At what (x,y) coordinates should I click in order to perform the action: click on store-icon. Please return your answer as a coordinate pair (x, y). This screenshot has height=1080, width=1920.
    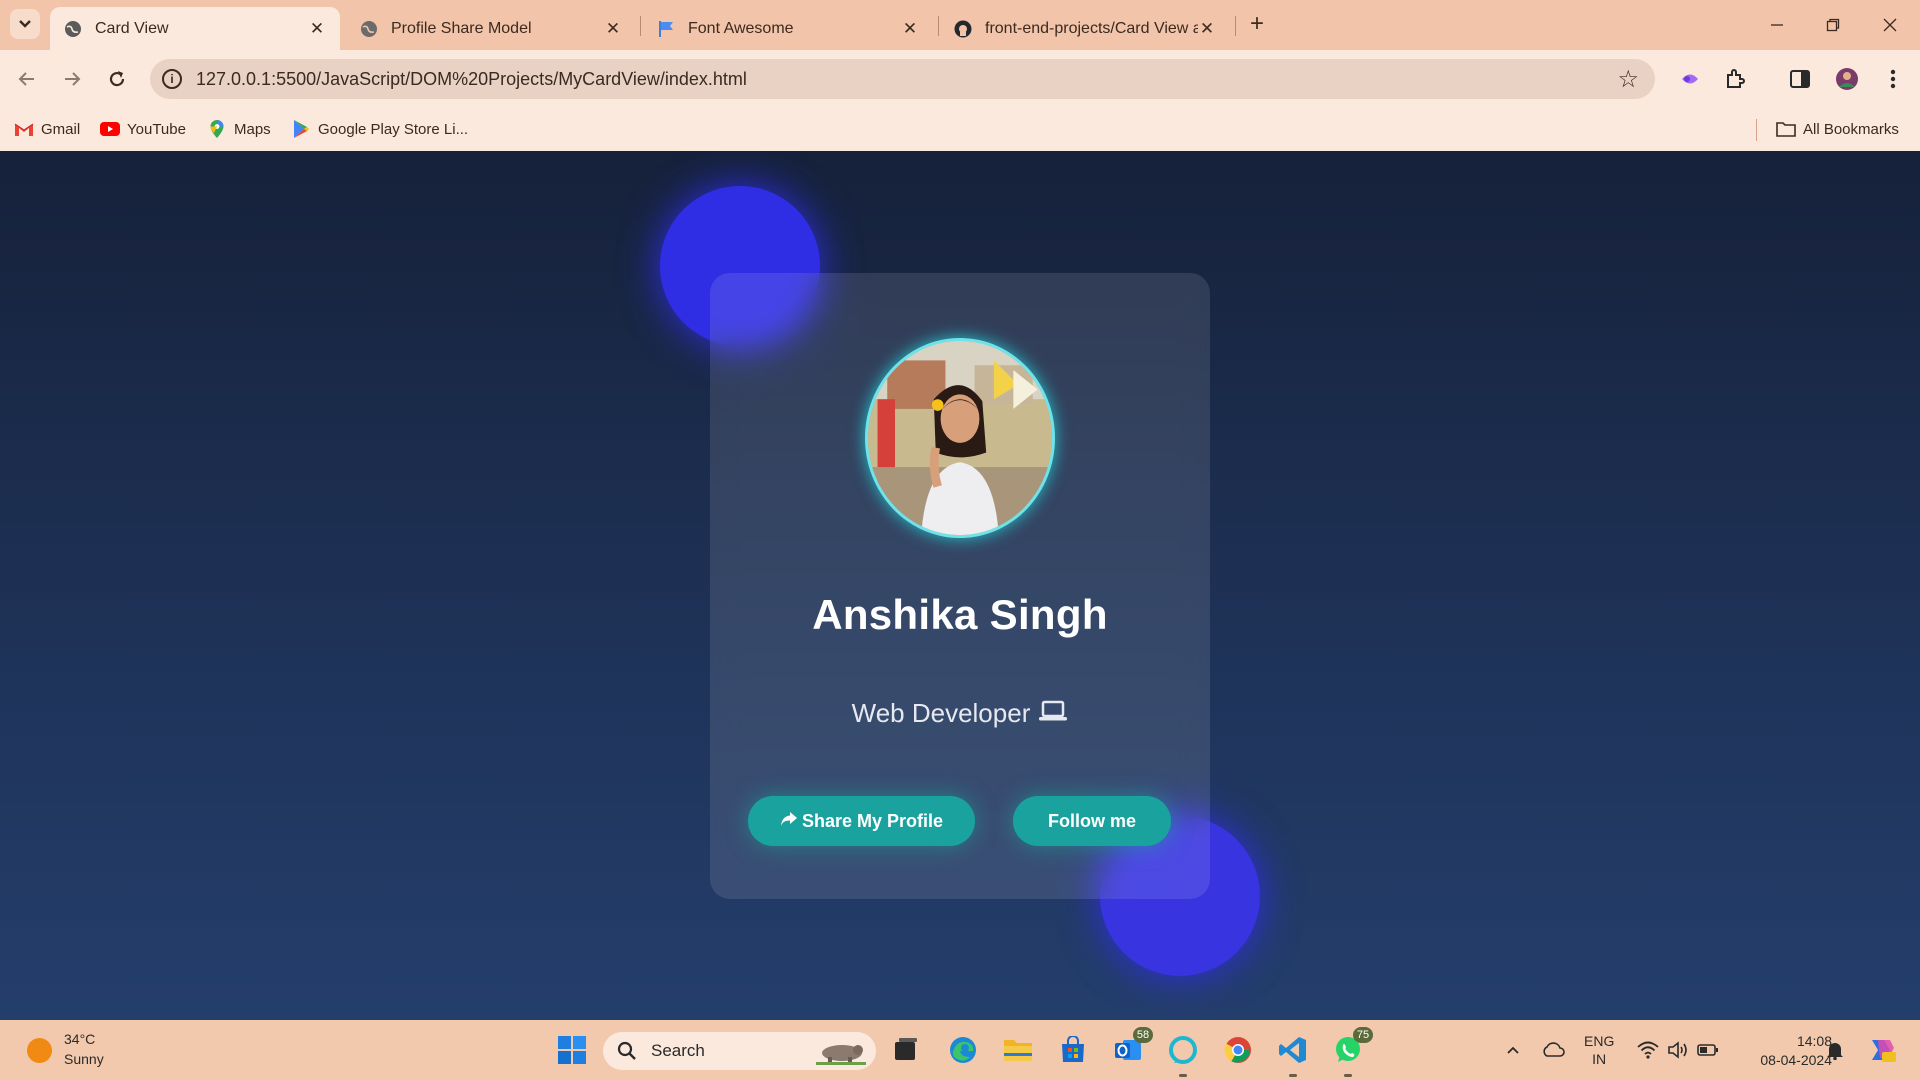
    Looking at the image, I should click on (1073, 1049).